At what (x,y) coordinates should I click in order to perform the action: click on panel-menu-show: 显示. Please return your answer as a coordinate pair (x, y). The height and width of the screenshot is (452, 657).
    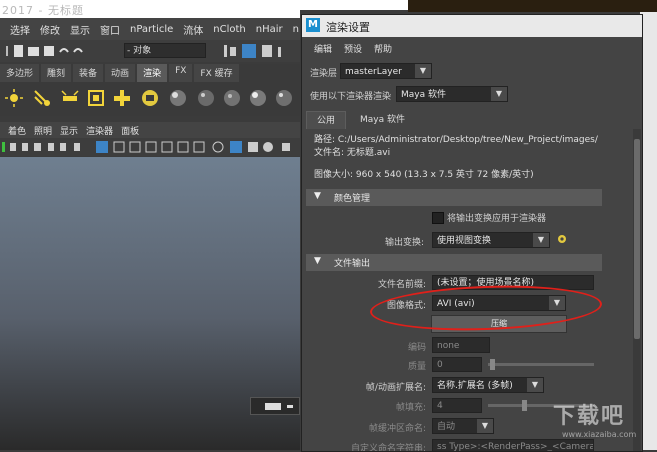
    Looking at the image, I should click on (69, 130).